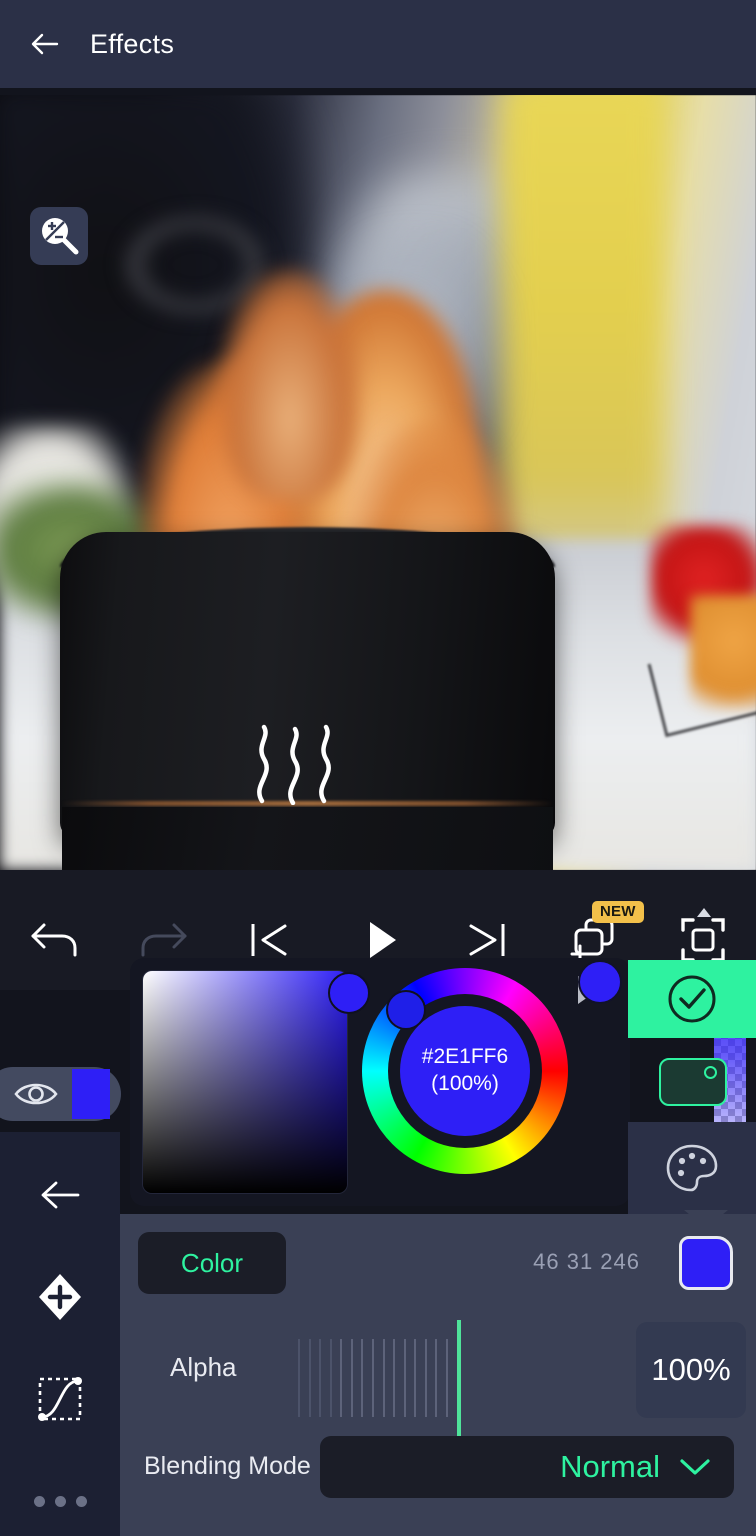 The height and width of the screenshot is (1536, 756). I want to click on alpha-row: Alpha 100%, so click(438, 1375).